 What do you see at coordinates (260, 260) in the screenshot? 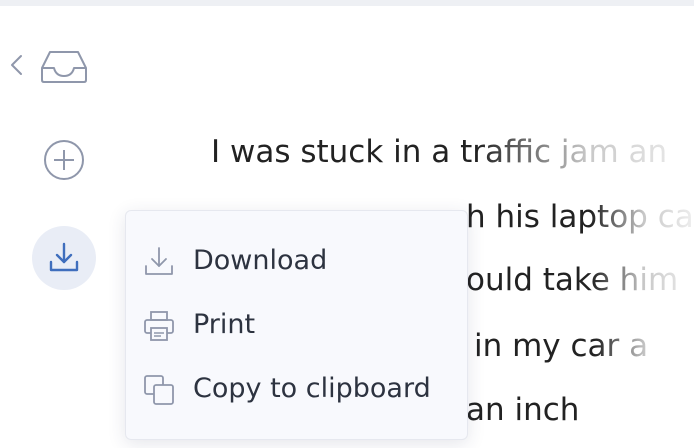
I see `menu-item-label: Download` at bounding box center [260, 260].